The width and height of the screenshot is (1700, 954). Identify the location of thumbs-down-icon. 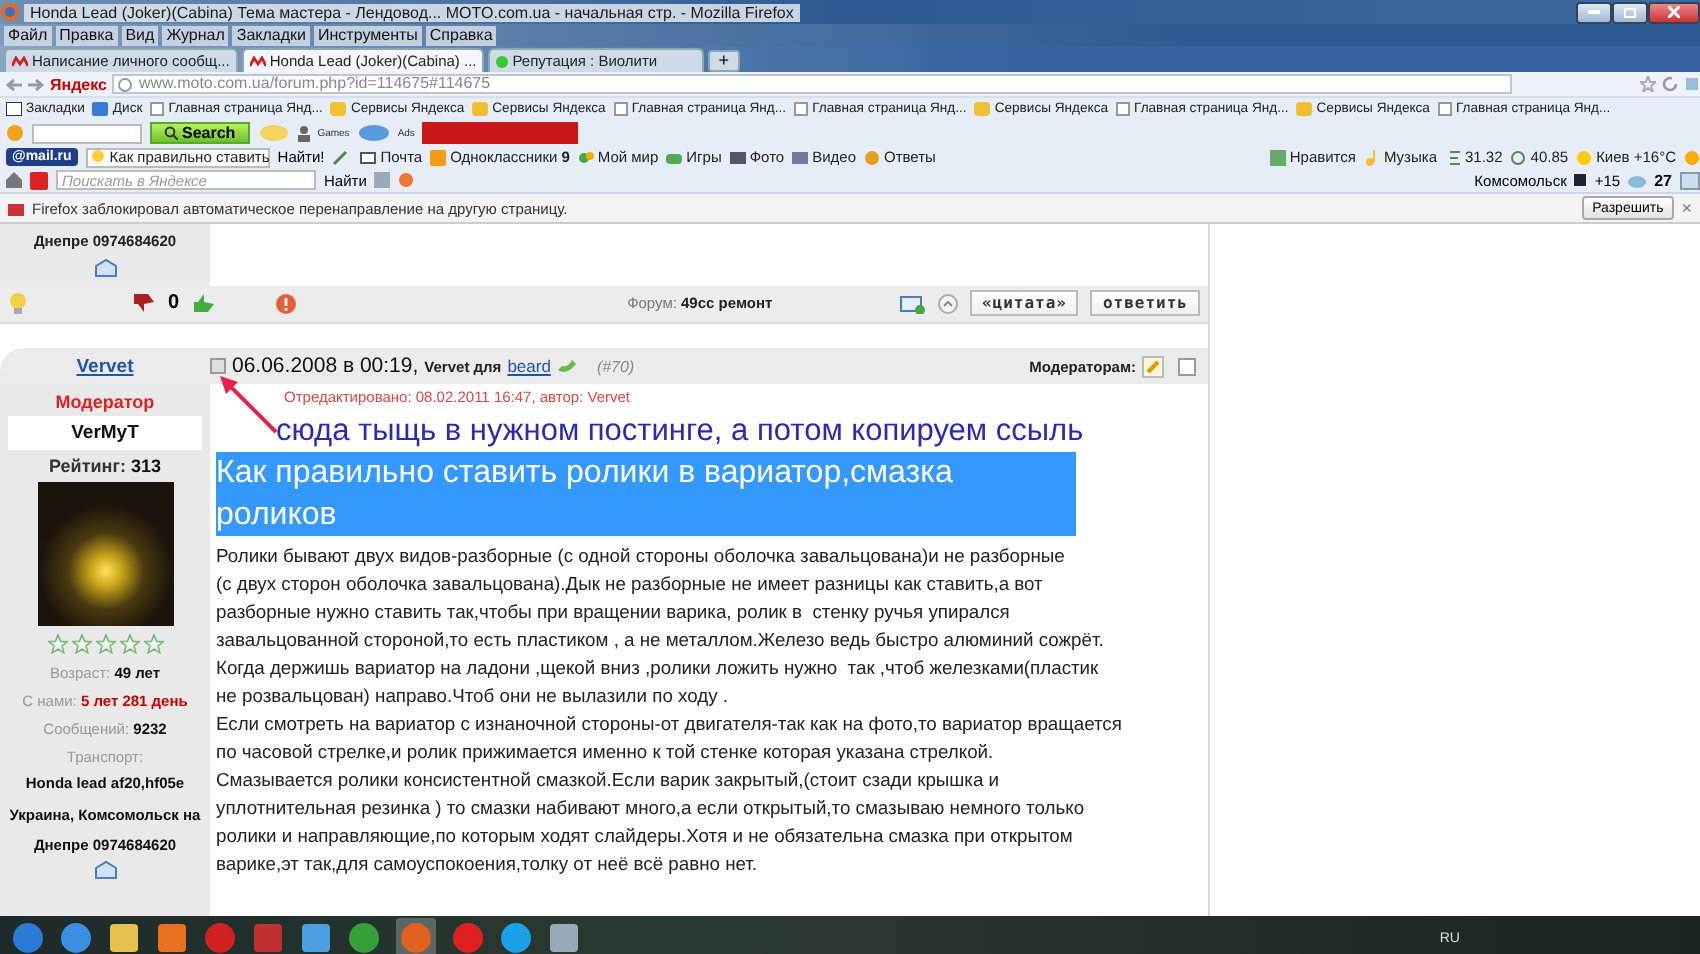
(144, 303).